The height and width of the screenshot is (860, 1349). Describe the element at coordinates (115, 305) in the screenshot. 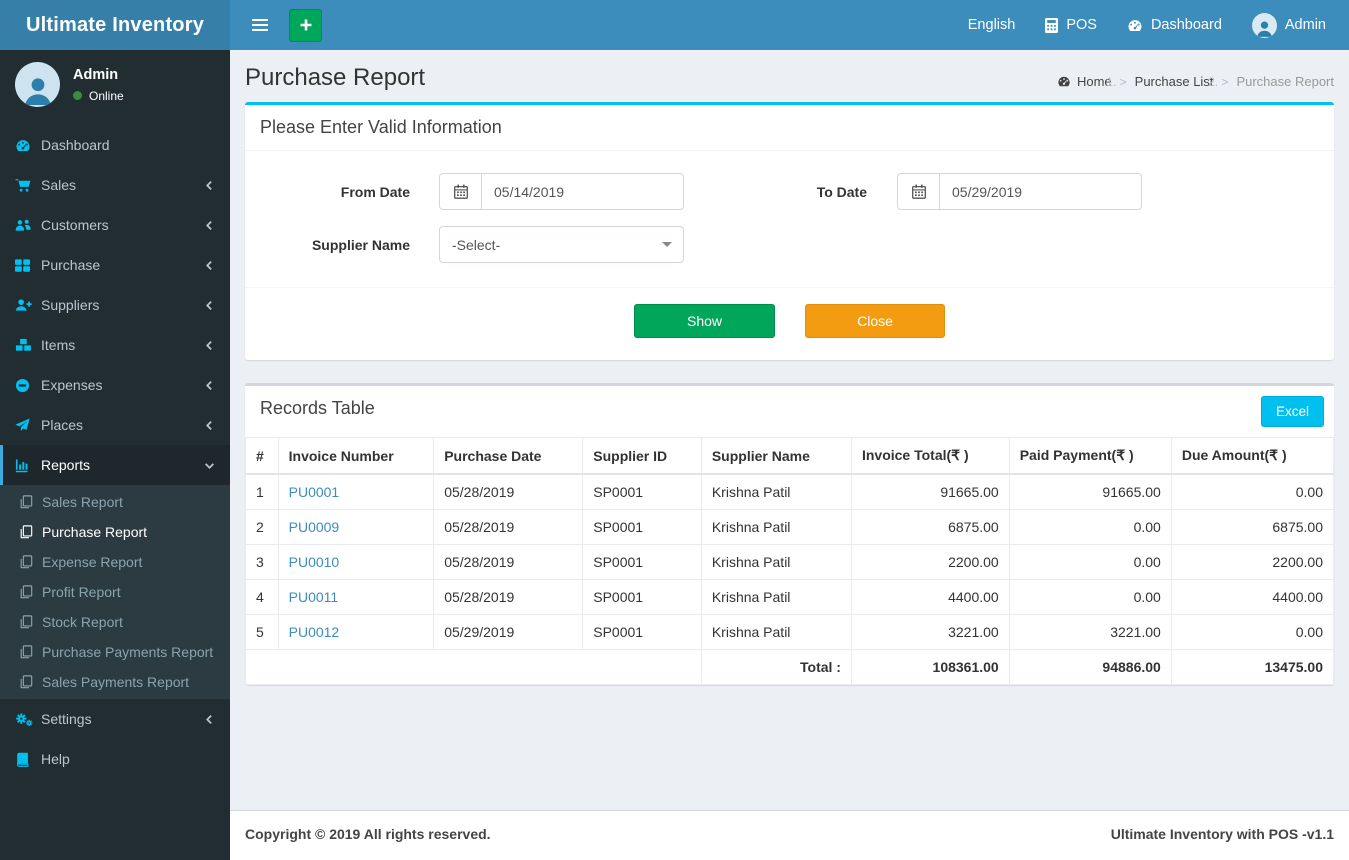

I see `sidebar-item-suppliers: Suppliers` at that location.